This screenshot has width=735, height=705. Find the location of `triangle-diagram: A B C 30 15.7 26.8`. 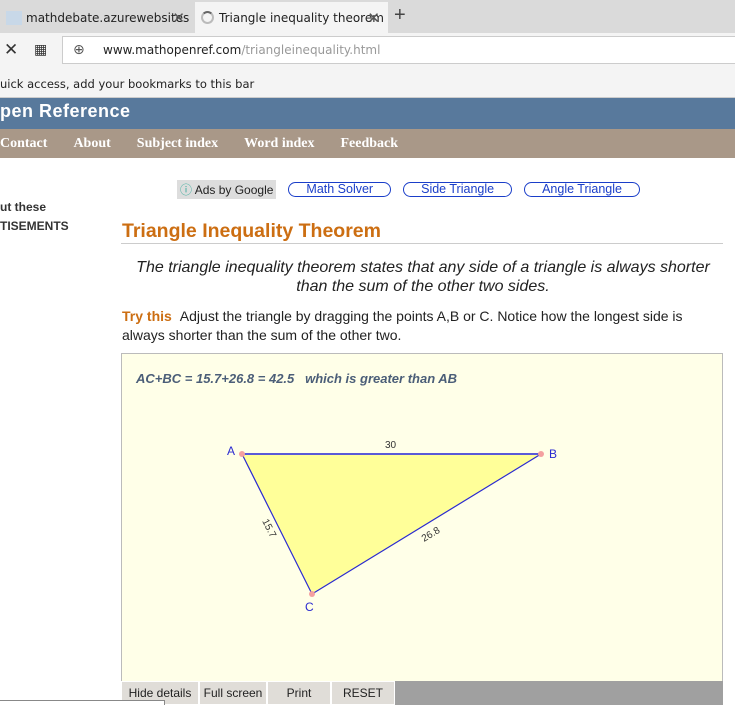

triangle-diagram: A B C 30 15.7 26.8 is located at coordinates (392, 527).